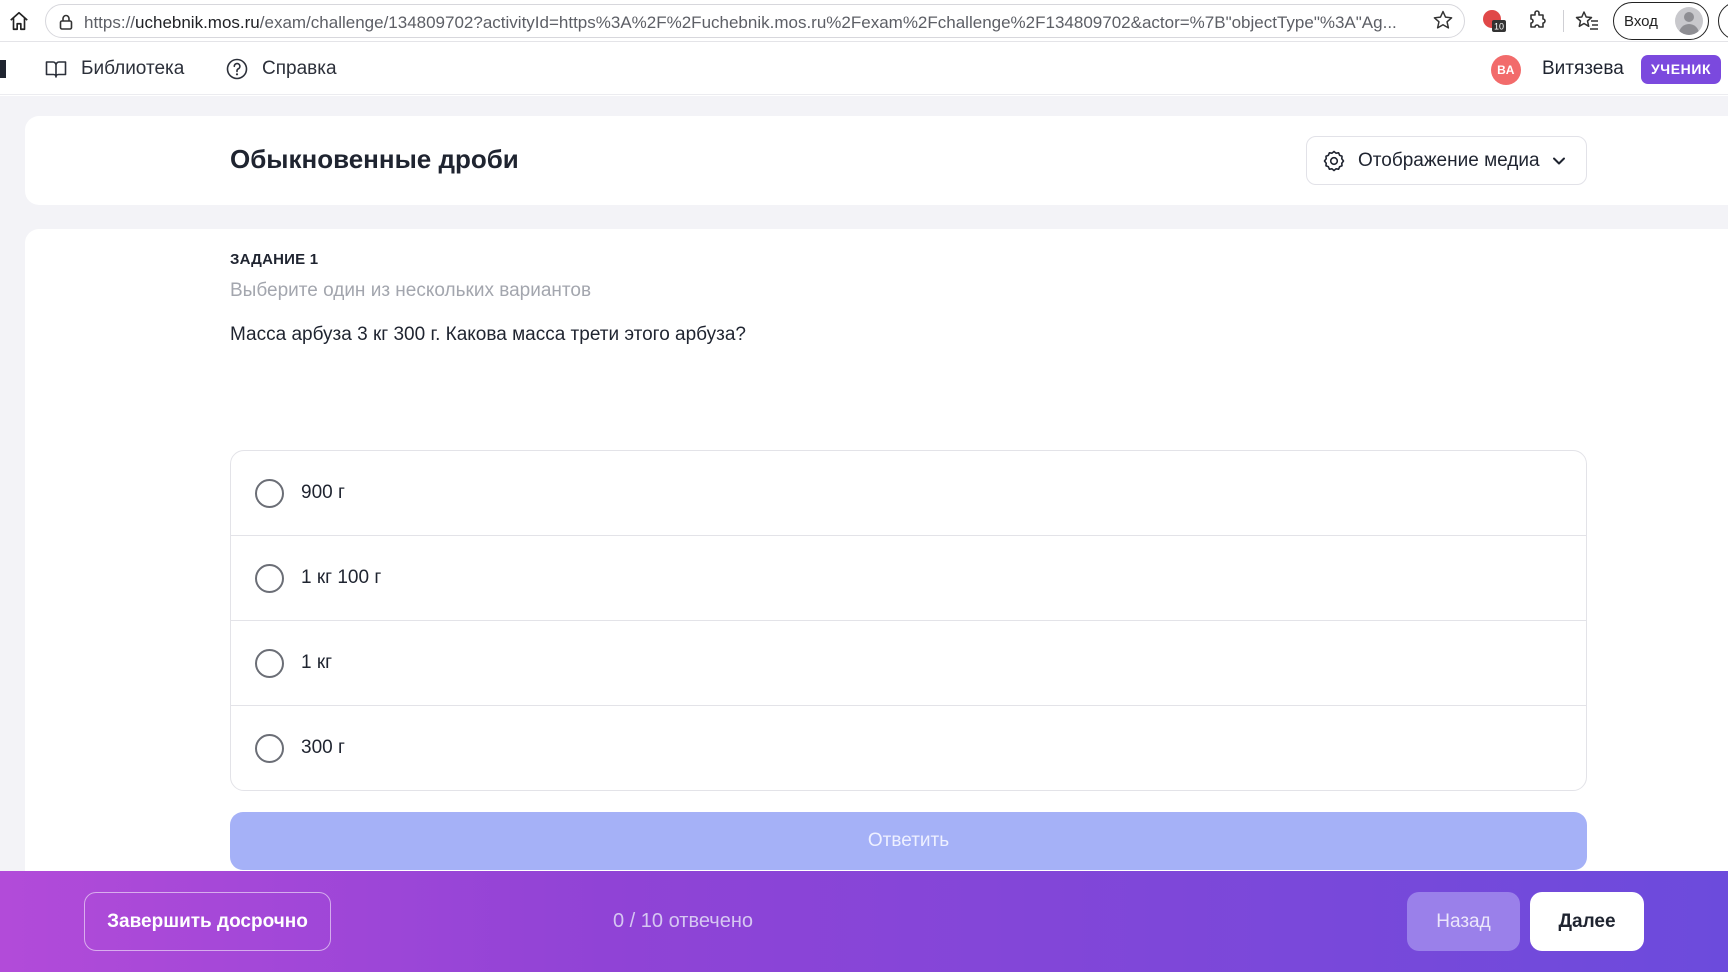  What do you see at coordinates (1506, 70) in the screenshot?
I see `avatar: ВА` at bounding box center [1506, 70].